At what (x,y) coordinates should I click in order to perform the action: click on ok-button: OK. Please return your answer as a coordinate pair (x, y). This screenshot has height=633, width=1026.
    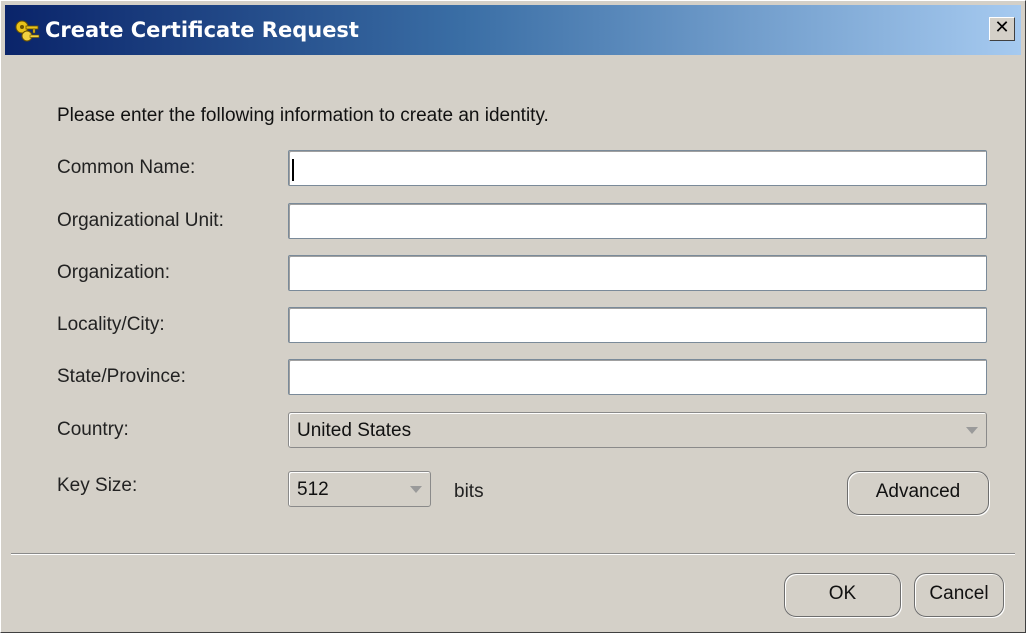
    Looking at the image, I should click on (842, 595).